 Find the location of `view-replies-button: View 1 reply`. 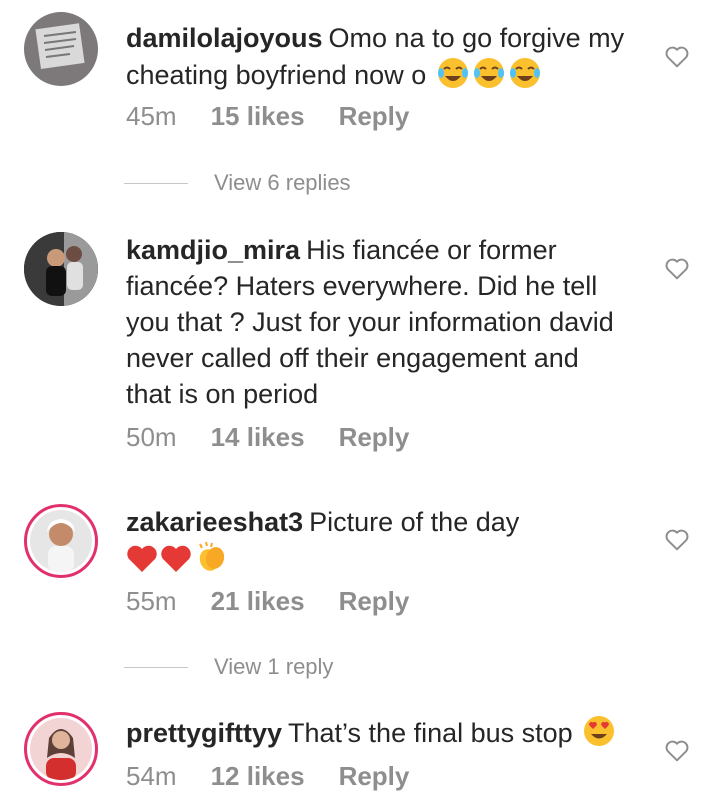

view-replies-button: View 1 reply is located at coordinates (228, 667).